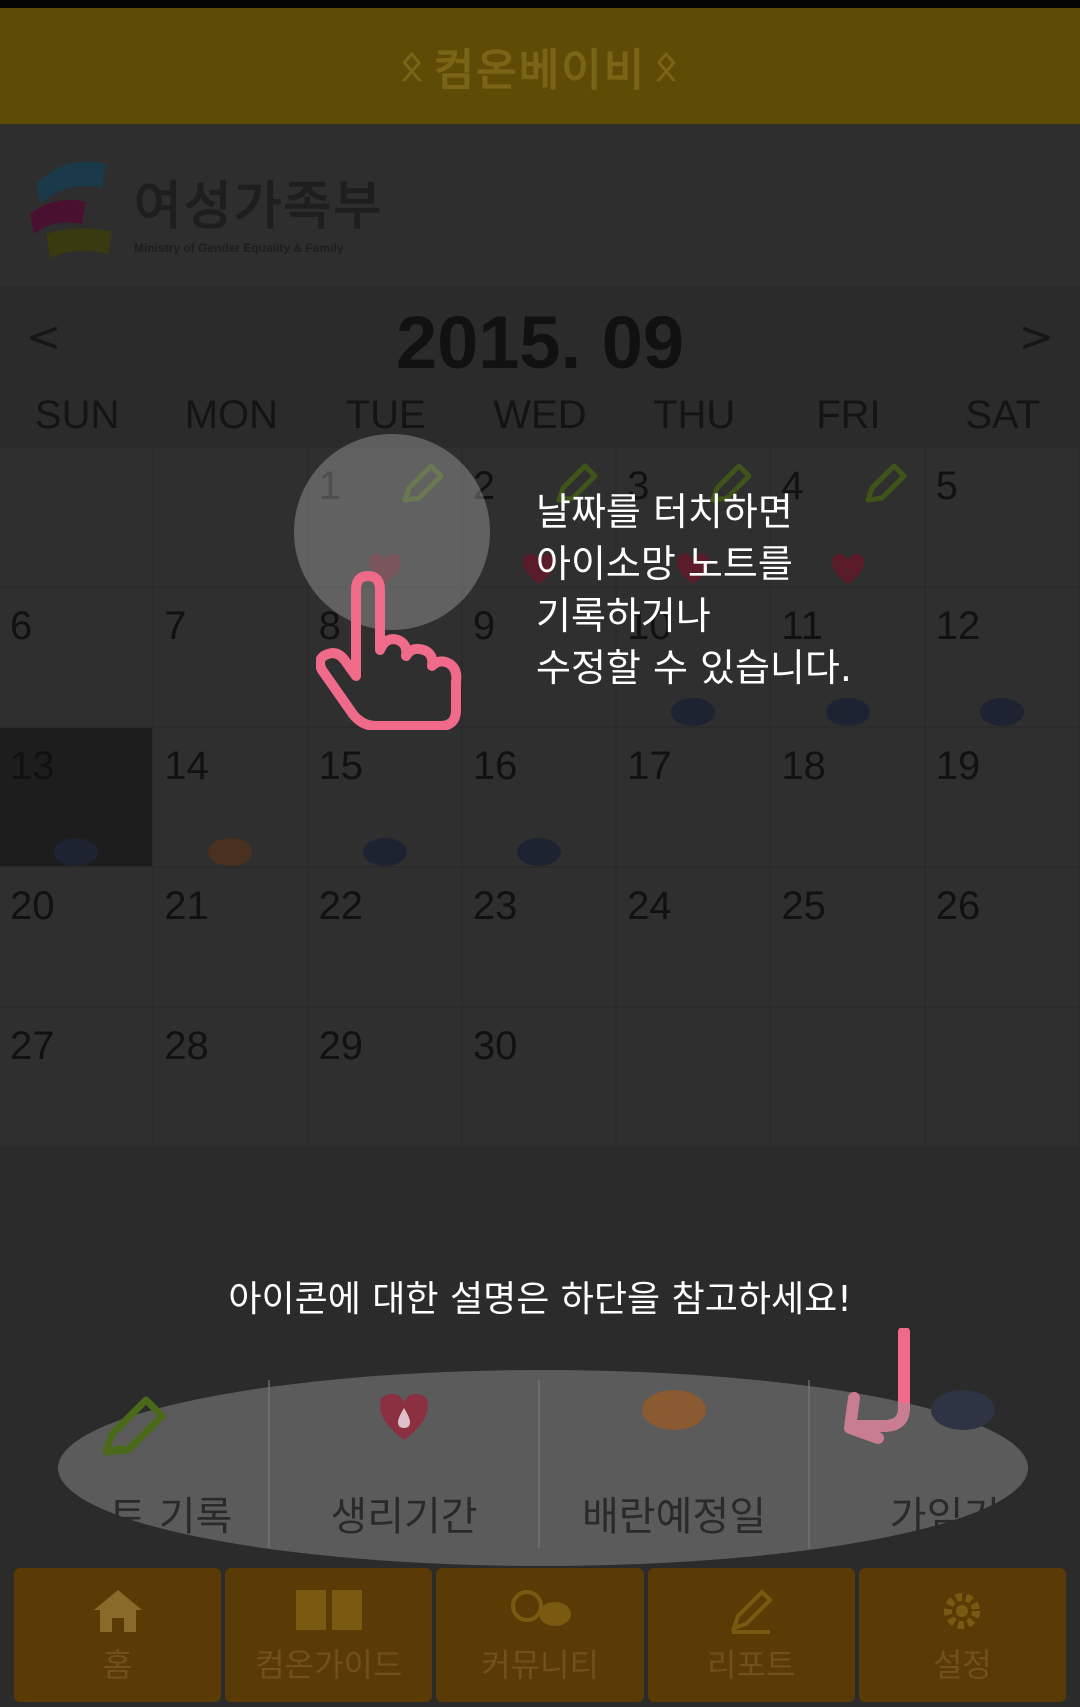 Image resolution: width=1080 pixels, height=1707 pixels. I want to click on month-title: 2015. 09, so click(540, 342).